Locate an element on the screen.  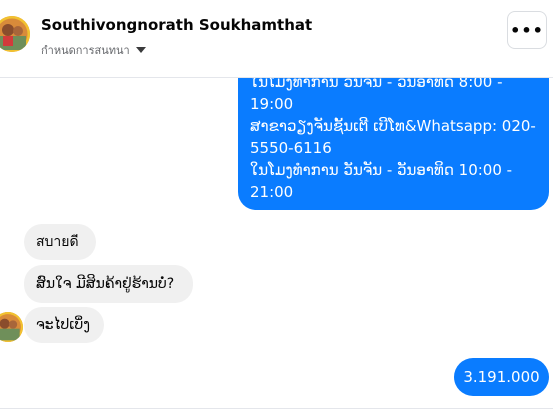
received-message: ຈະໄປເບິ່ງ is located at coordinates (64, 325).